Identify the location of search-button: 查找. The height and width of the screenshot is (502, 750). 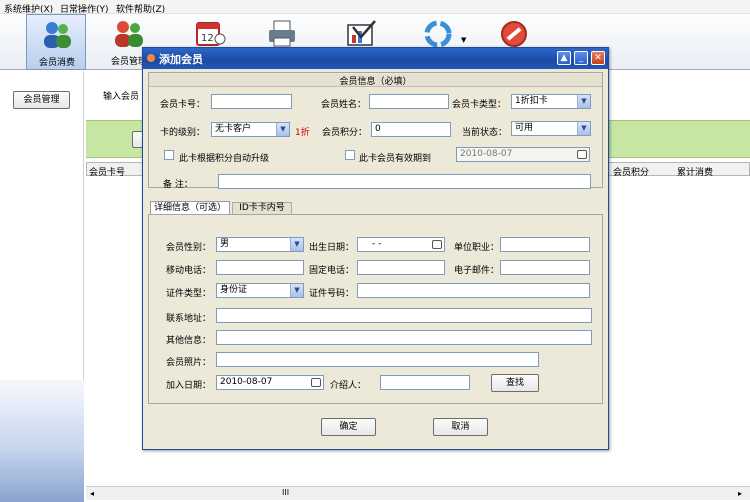
(515, 383).